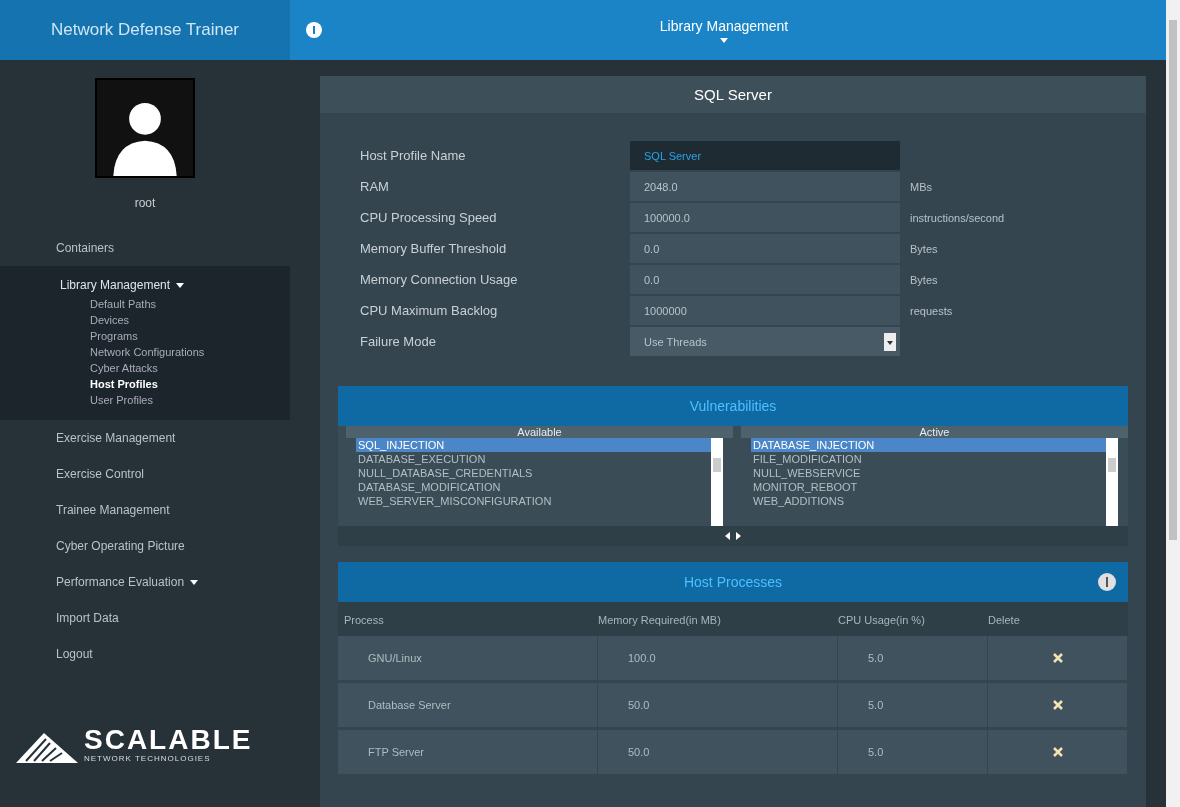 The height and width of the screenshot is (807, 1180). What do you see at coordinates (928, 445) in the screenshot?
I see `list-item: DATABASE_INJECTION` at bounding box center [928, 445].